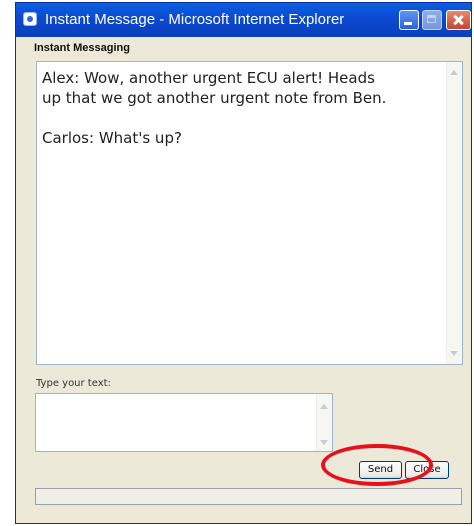  What do you see at coordinates (248, 496) in the screenshot?
I see `status-bar` at bounding box center [248, 496].